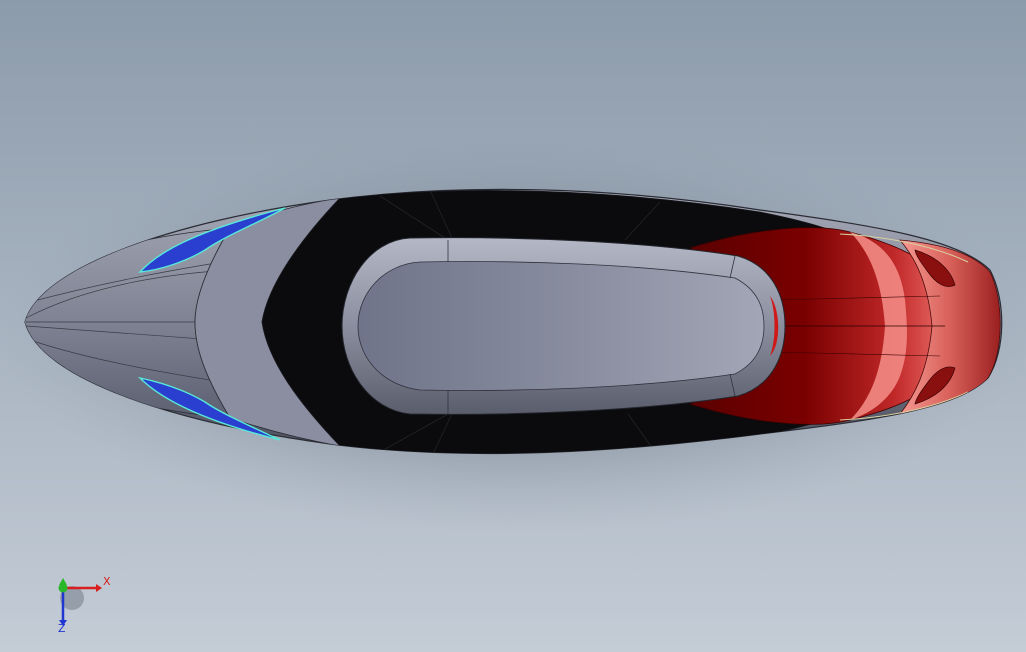 The image size is (1026, 652). What do you see at coordinates (63, 581) in the screenshot?
I see `y-axis-arrowhead` at bounding box center [63, 581].